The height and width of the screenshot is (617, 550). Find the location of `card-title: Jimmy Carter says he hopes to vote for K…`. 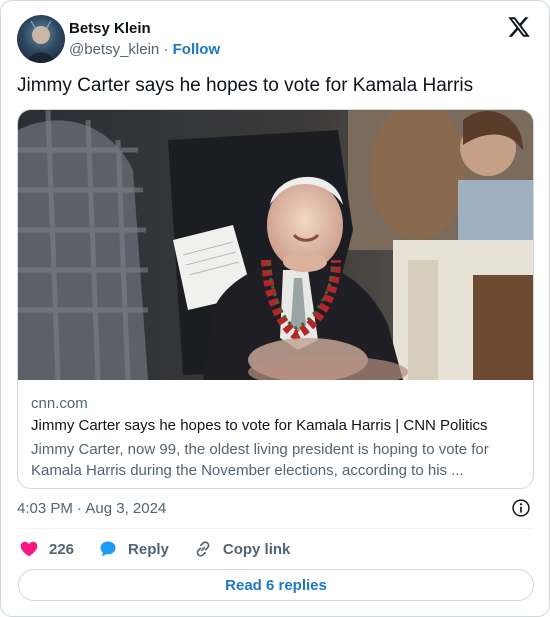

card-title: Jimmy Carter says he hopes to vote for K… is located at coordinates (259, 425).